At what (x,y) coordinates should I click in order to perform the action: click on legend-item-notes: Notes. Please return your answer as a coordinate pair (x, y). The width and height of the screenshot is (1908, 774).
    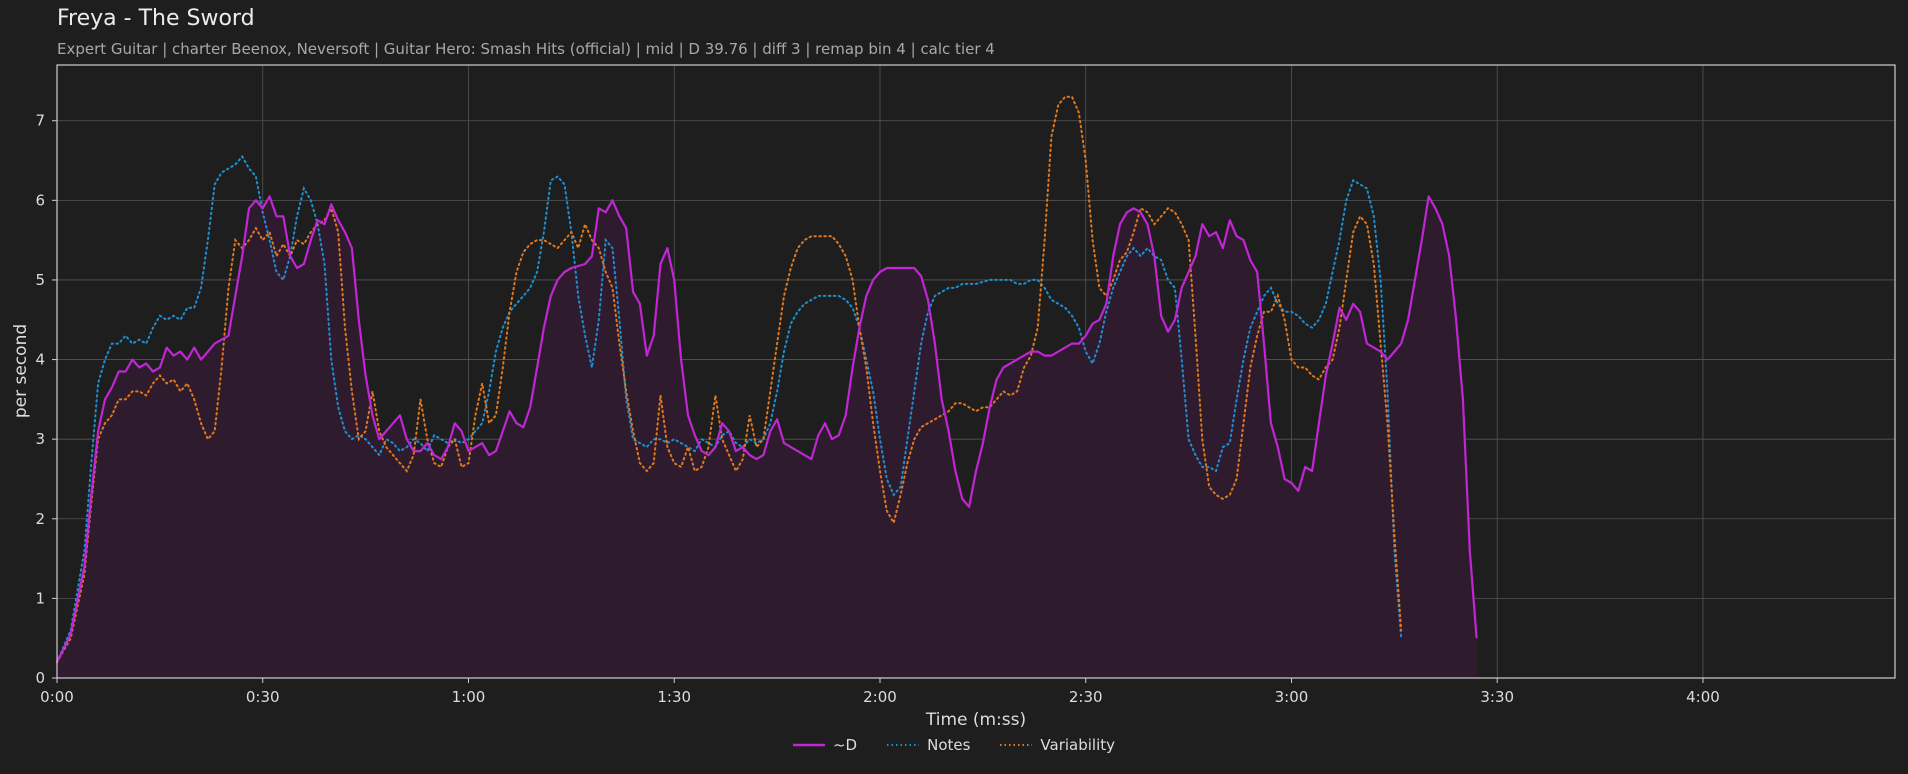
    Looking at the image, I should click on (928, 745).